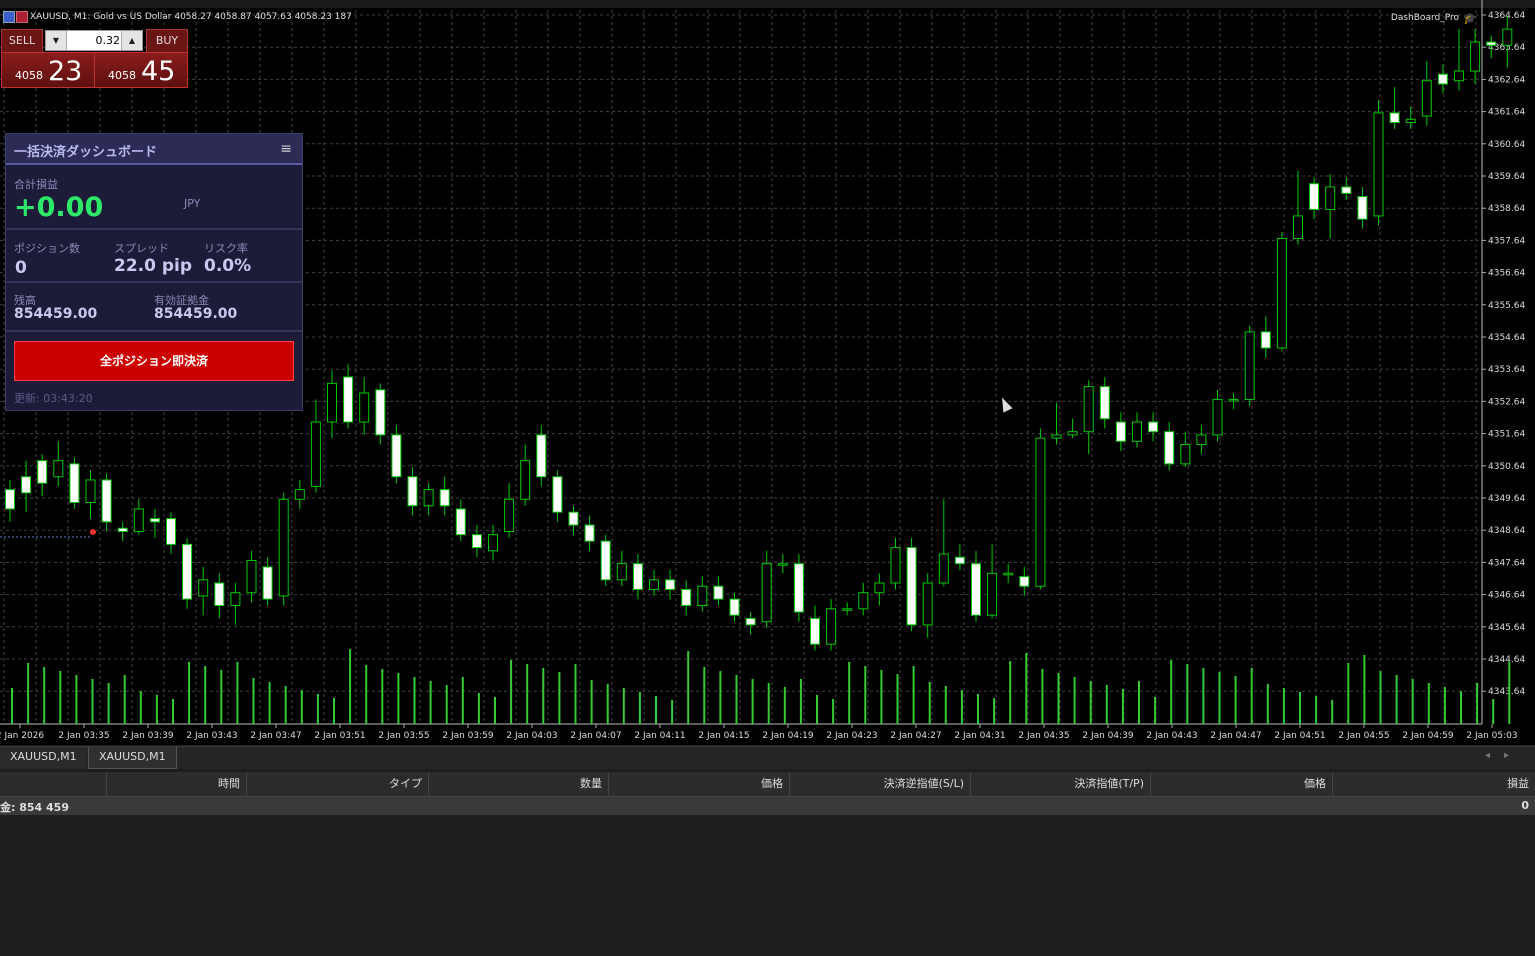 The width and height of the screenshot is (1535, 956). Describe the element at coordinates (1491, 736) in the screenshot. I see `time-axis-label: 2 Jan 05:03` at that location.